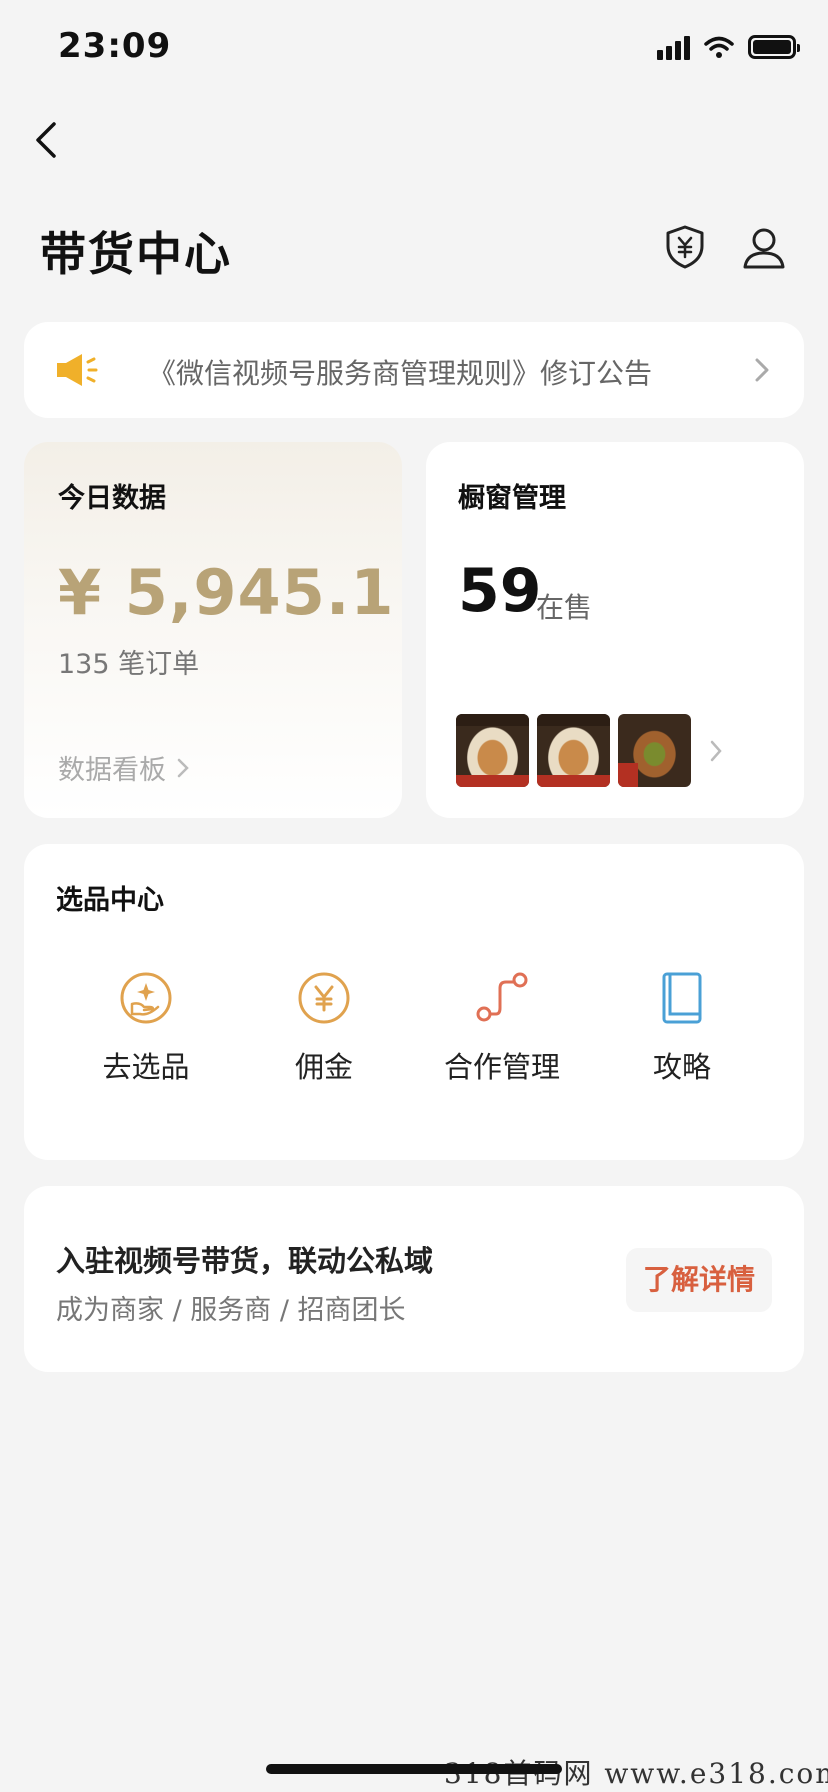 The height and width of the screenshot is (1792, 828). Describe the element at coordinates (231, 1310) in the screenshot. I see `join-subtitle: 成为商家 / 服务商 / 招商团长` at that location.